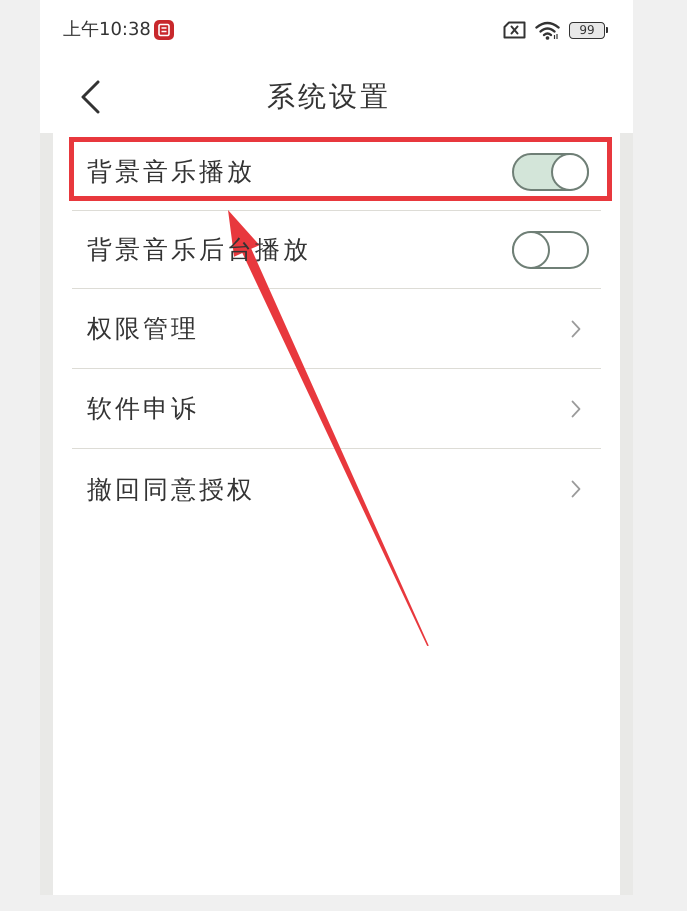 Image resolution: width=687 pixels, height=911 pixels. I want to click on setting-label: 撤回同意授权, so click(171, 489).